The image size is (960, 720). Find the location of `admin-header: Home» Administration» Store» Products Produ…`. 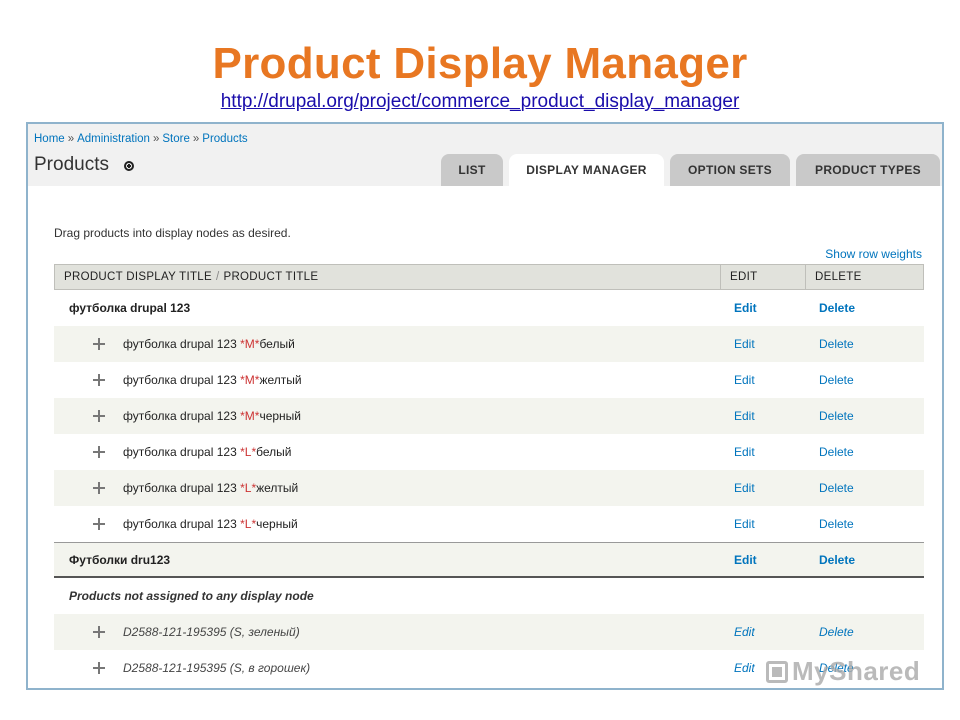

admin-header: Home» Administration» Store» Products Produ… is located at coordinates (485, 155).